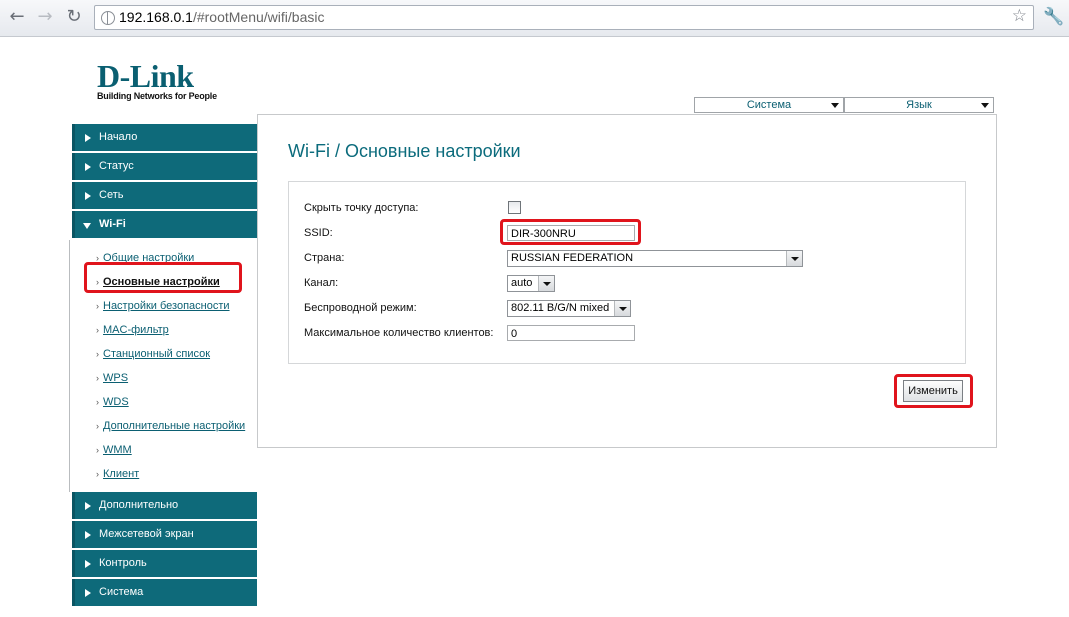  I want to click on system-menu-label: Система, so click(769, 105).